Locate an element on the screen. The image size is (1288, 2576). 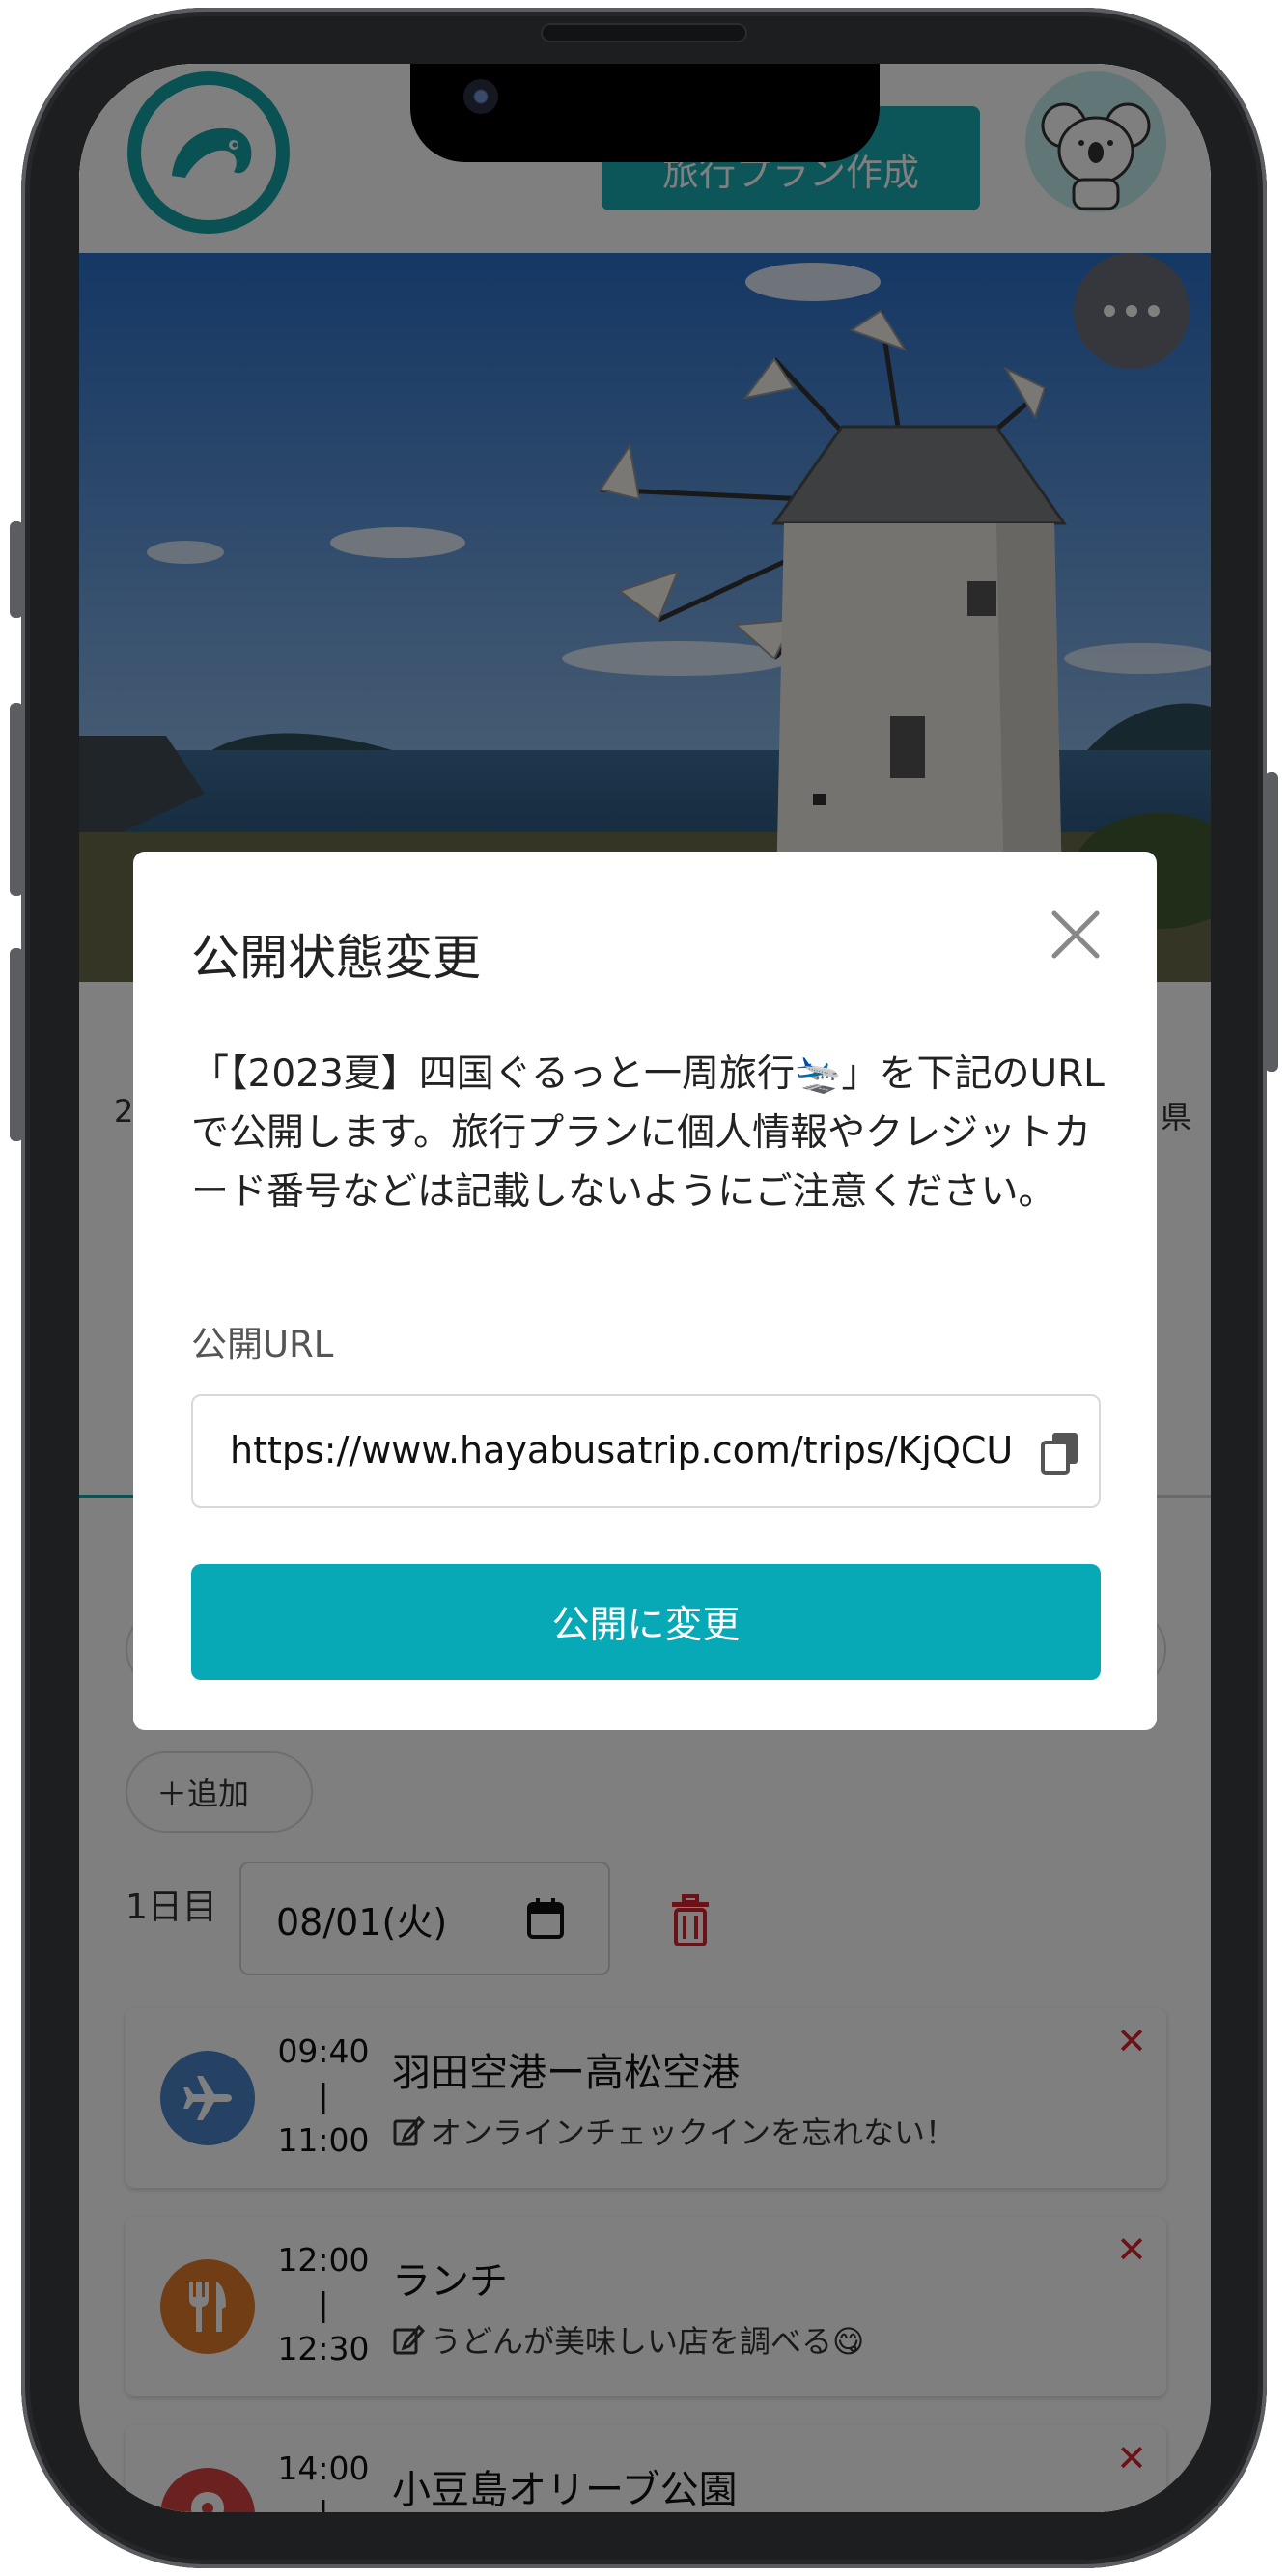
copy-icon is located at coordinates (1060, 1453).